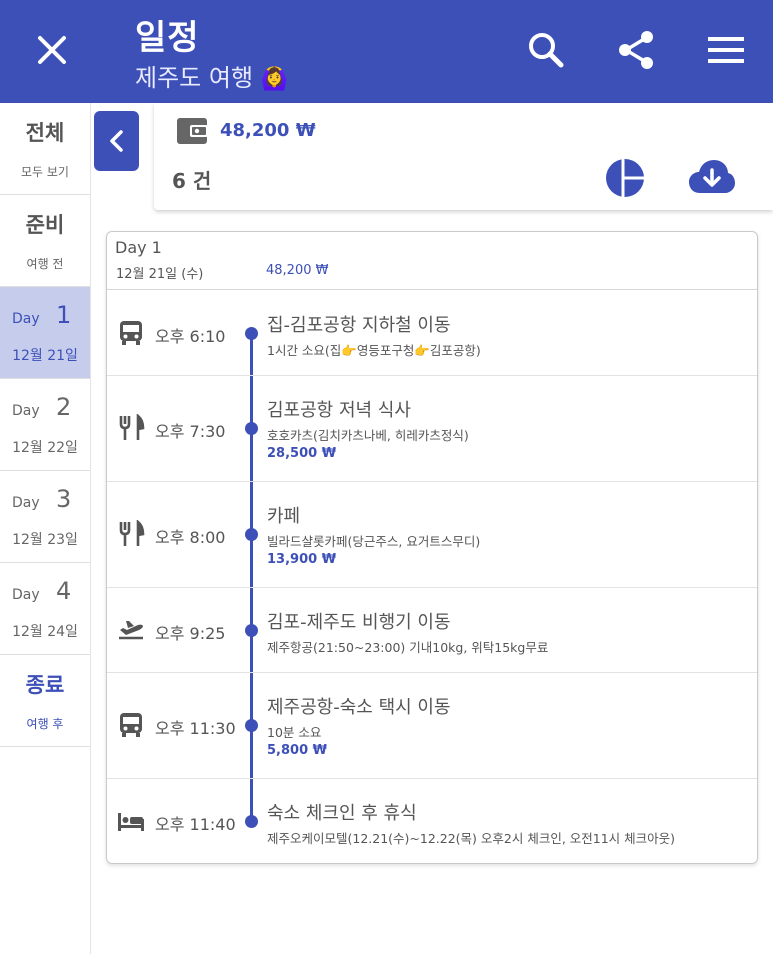 The height and width of the screenshot is (954, 773). Describe the element at coordinates (45, 632) in the screenshot. I see `day-date: 12월 24일` at that location.